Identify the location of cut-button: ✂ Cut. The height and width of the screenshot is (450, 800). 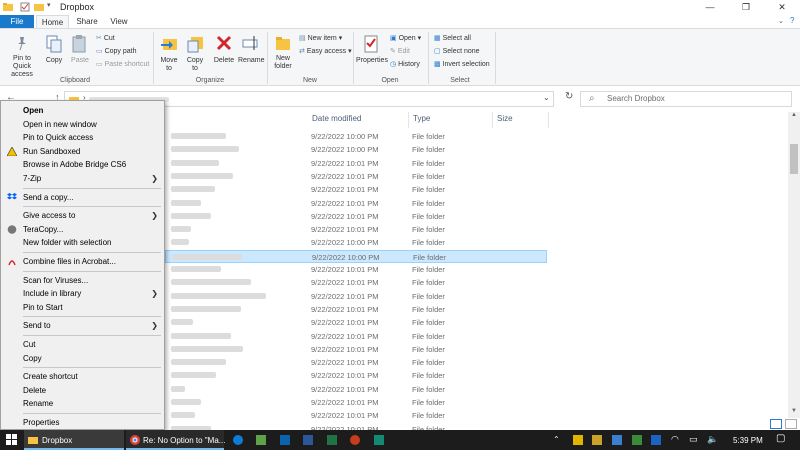
(105, 38).